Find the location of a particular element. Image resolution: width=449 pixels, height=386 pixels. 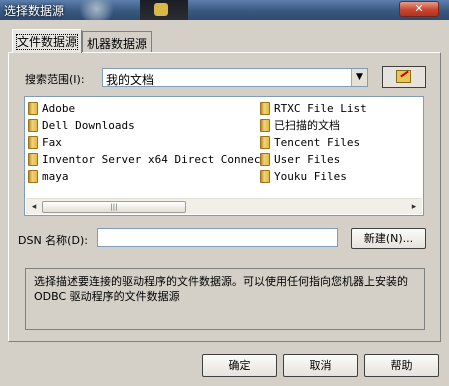

list-item: RTXC File List is located at coordinates (313, 109).